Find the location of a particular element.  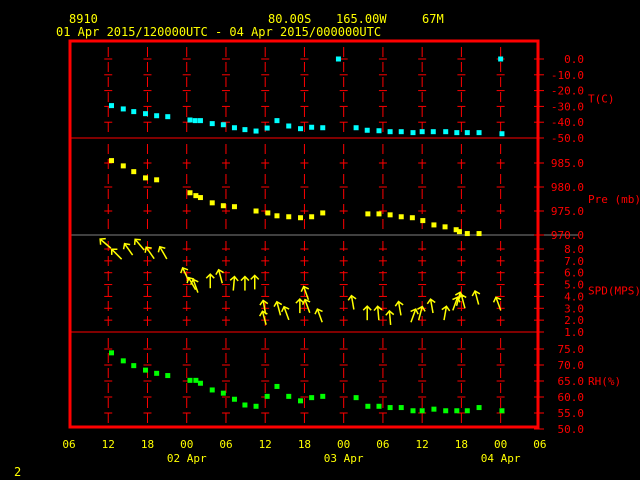

y-axis-label: T(C) is located at coordinates (601, 99).